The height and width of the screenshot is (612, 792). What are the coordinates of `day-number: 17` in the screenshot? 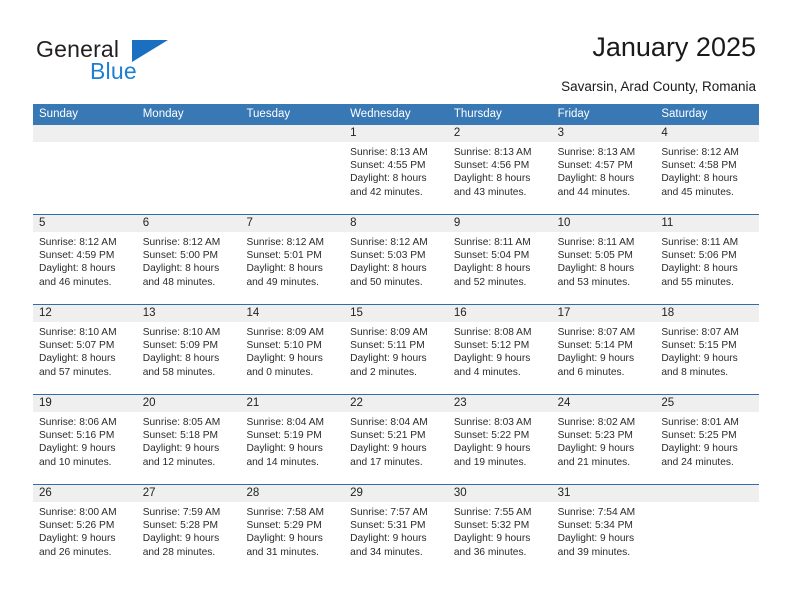 It's located at (564, 313).